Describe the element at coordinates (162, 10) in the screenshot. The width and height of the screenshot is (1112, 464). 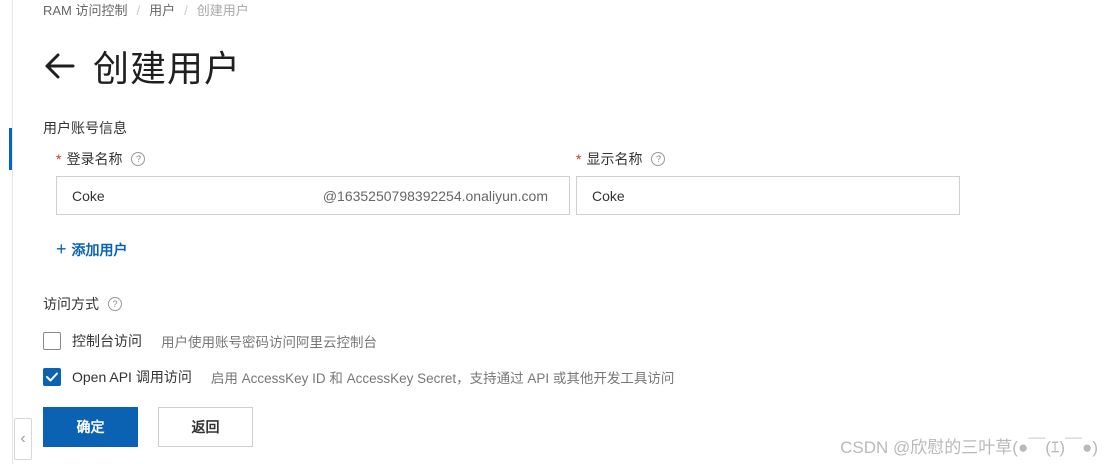
I see `breadcrumb-users: 用户` at that location.